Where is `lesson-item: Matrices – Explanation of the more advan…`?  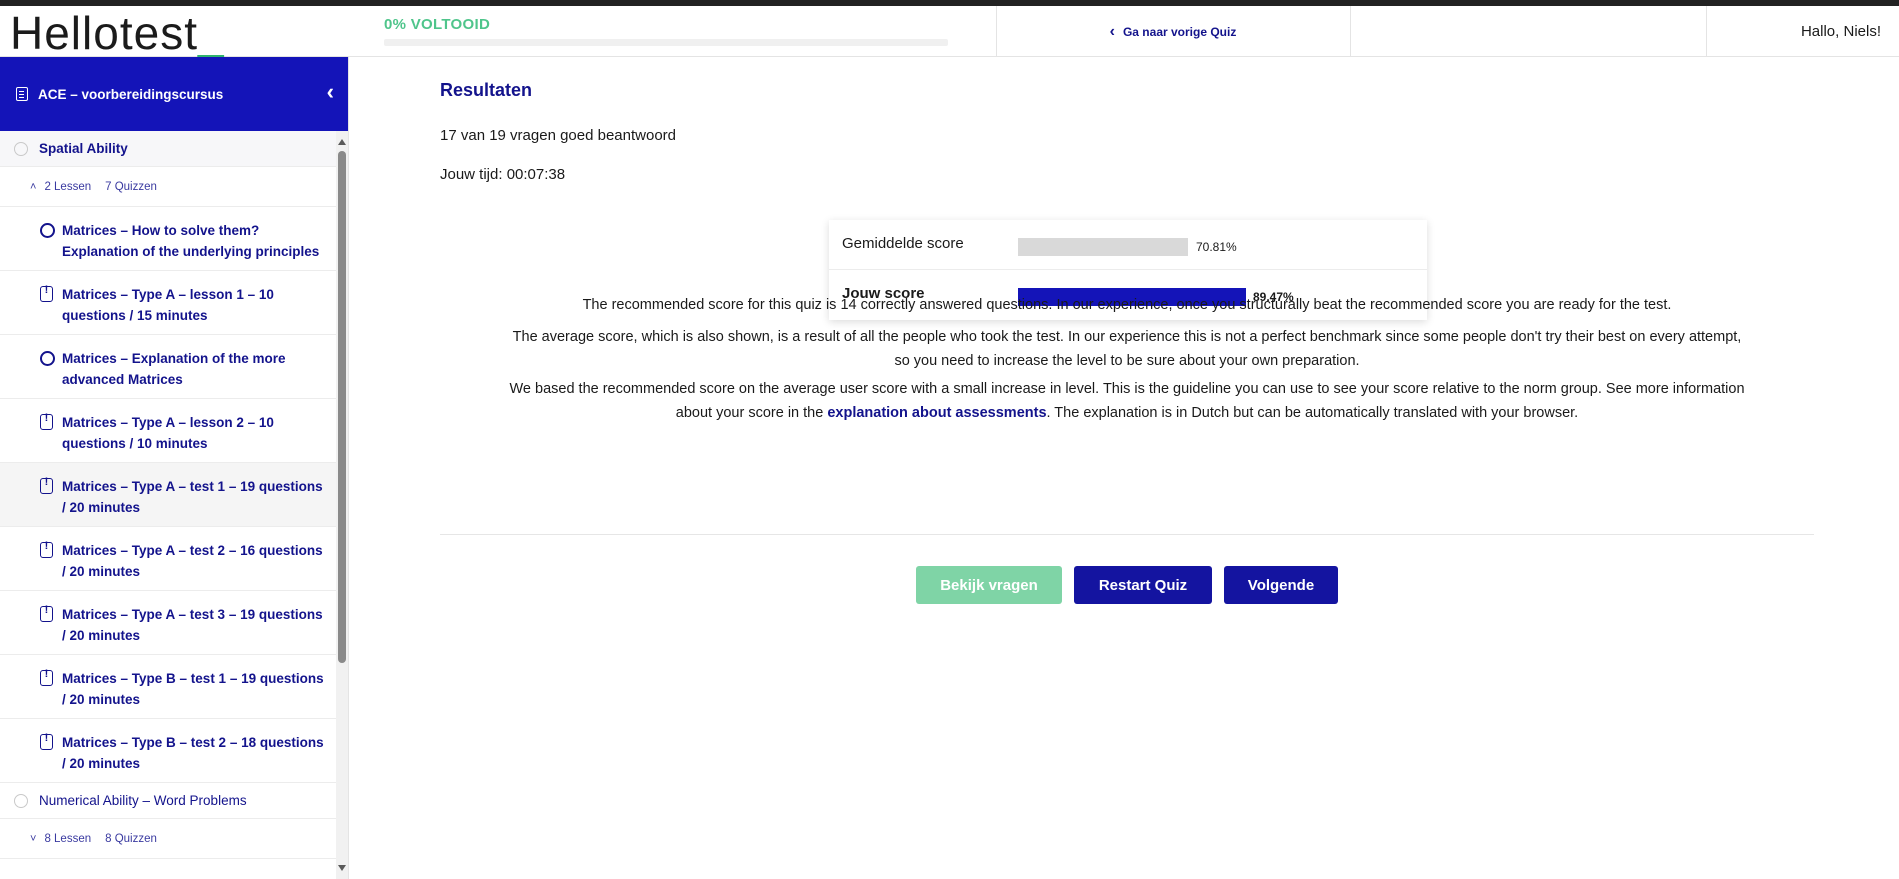
lesson-item: Matrices – Explanation of the more advan… is located at coordinates (168, 367).